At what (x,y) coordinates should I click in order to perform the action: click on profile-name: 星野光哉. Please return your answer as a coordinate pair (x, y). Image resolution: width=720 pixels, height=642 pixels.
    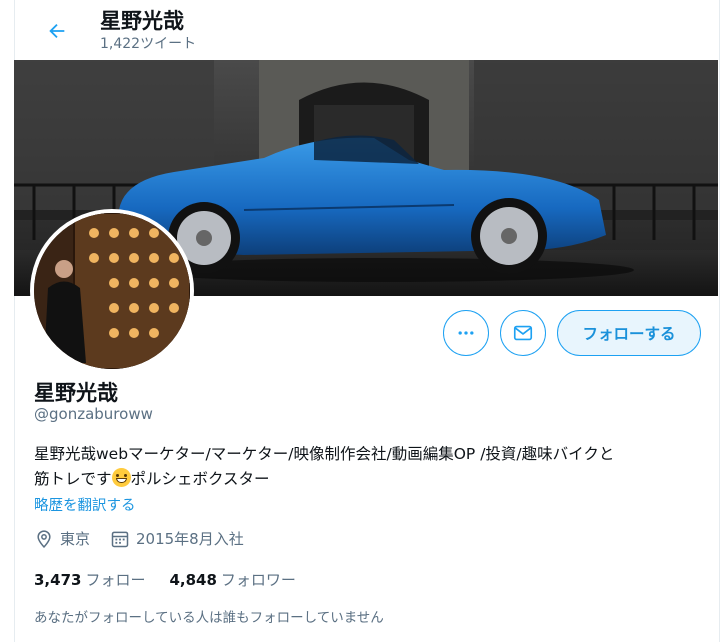
    Looking at the image, I should click on (76, 393).